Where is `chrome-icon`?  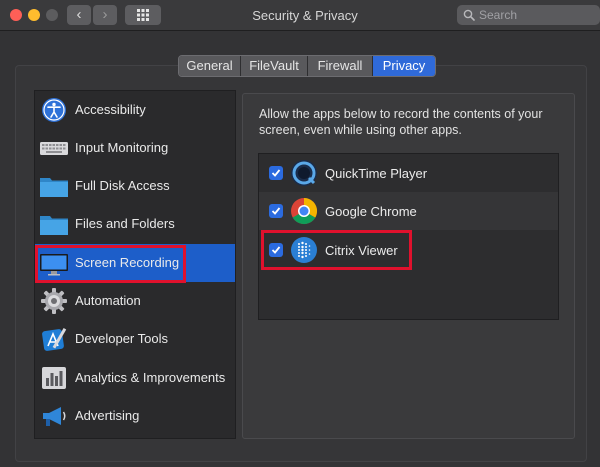
chrome-icon is located at coordinates (304, 211).